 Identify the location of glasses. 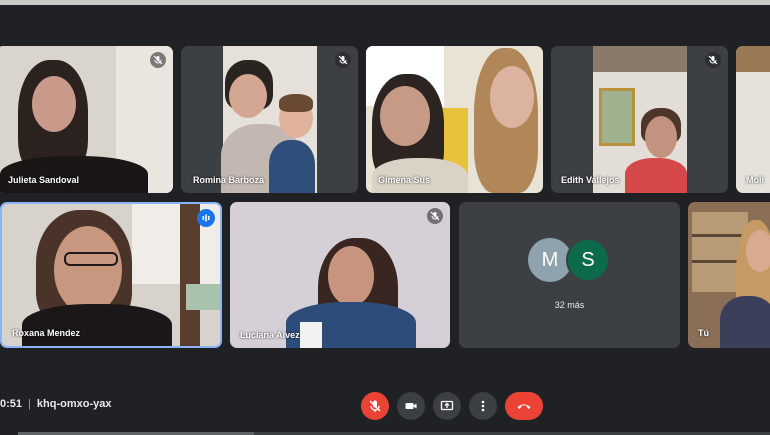
(91, 259).